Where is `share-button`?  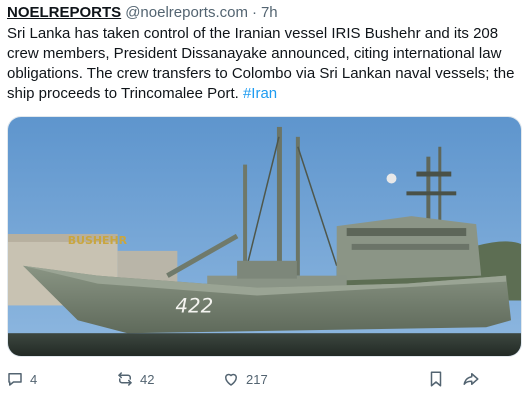
share-button is located at coordinates (471, 379).